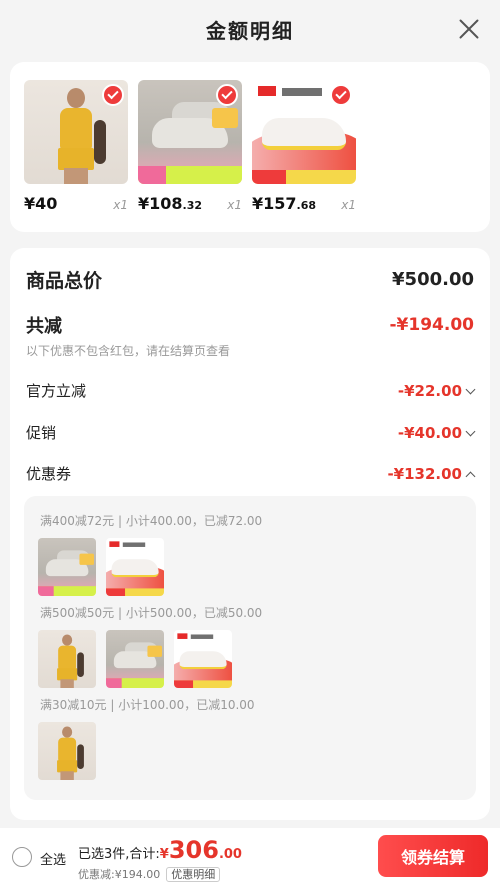  What do you see at coordinates (429, 433) in the screenshot?
I see `promotion-value: -¥40.00` at bounding box center [429, 433].